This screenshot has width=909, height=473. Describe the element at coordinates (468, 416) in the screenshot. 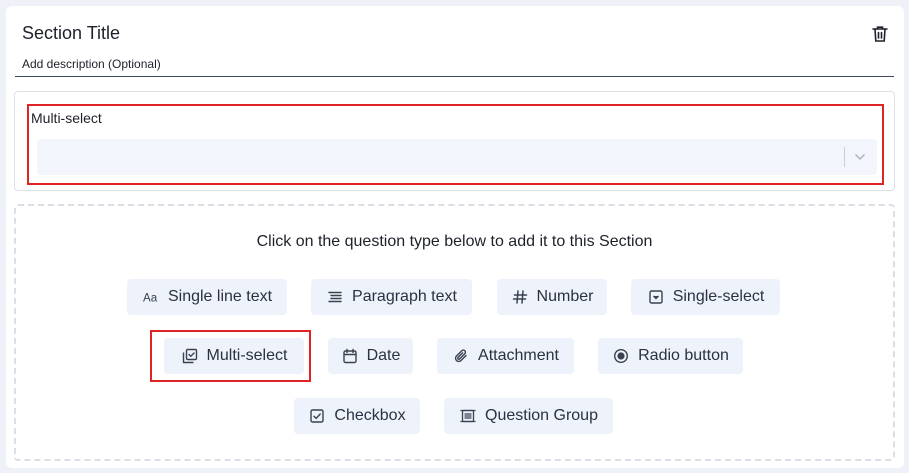

I see `question-group-icon` at that location.